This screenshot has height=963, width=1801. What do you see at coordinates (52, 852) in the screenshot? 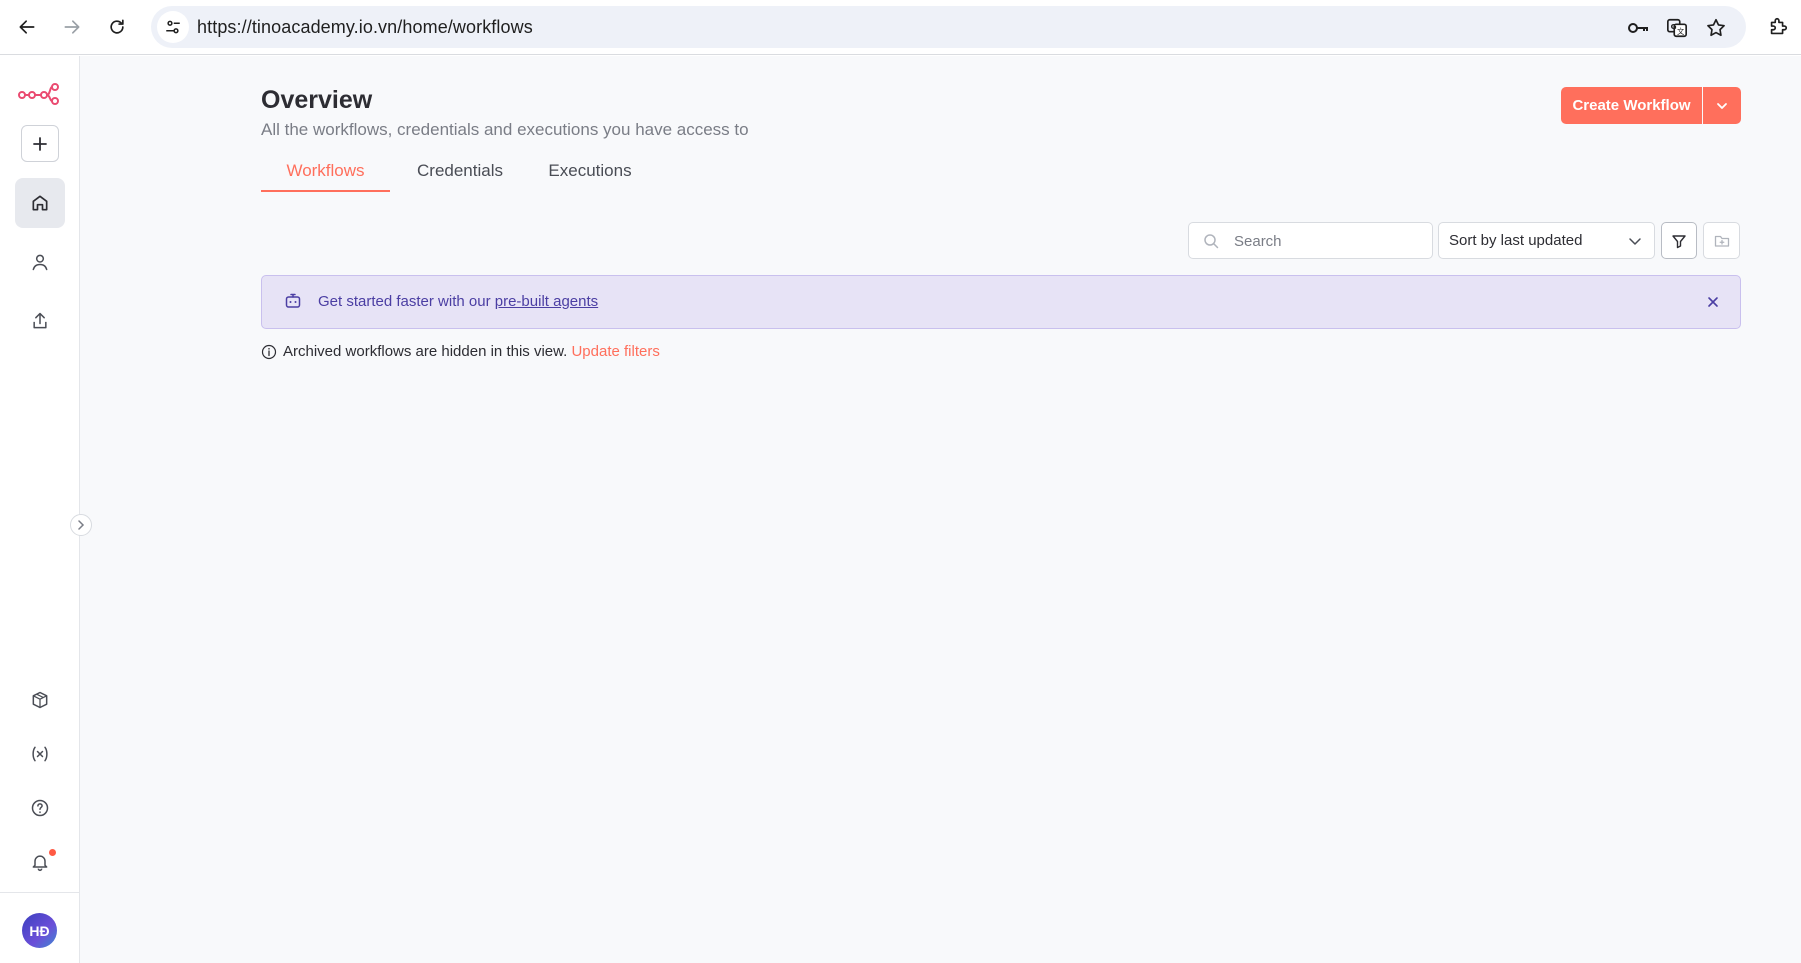
I see `notification-dot` at bounding box center [52, 852].